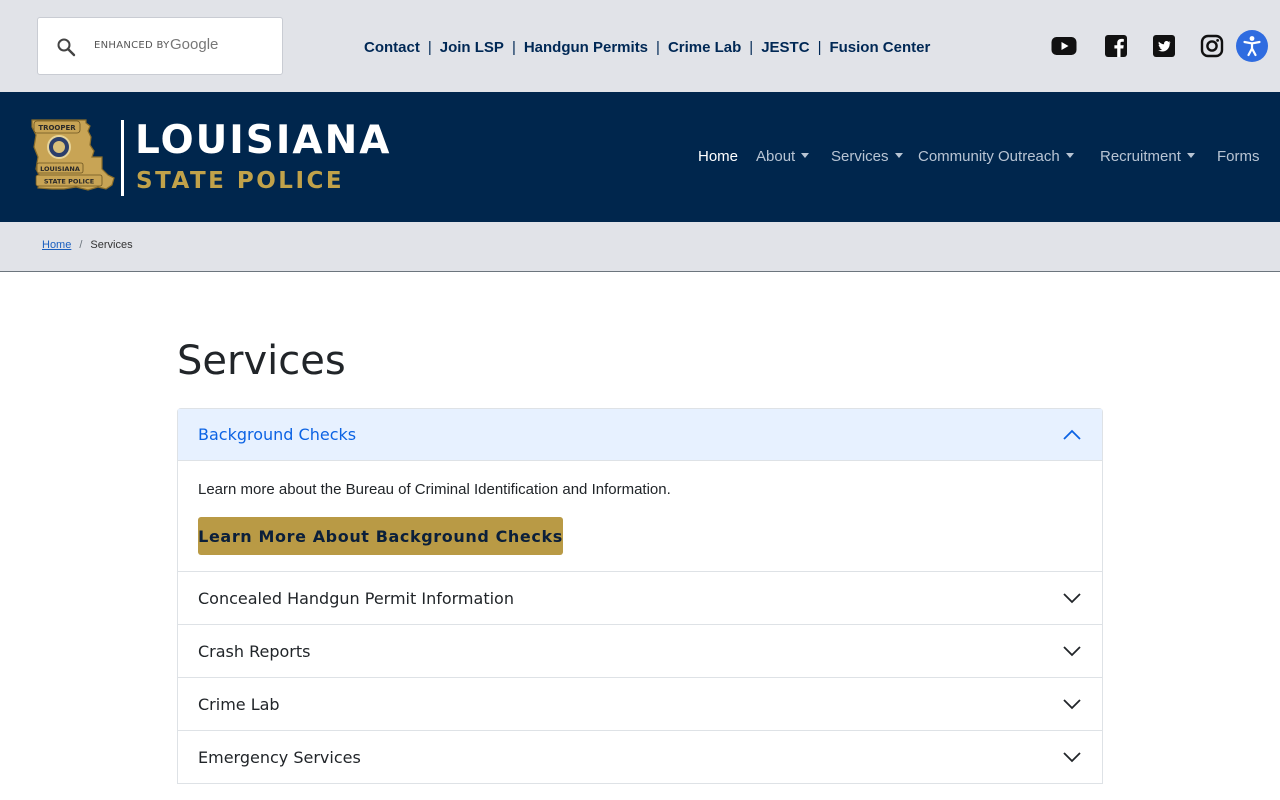 Image resolution: width=1280 pixels, height=800 pixels. What do you see at coordinates (1140, 156) in the screenshot?
I see `nav-recruitment-label: Recruitment` at bounding box center [1140, 156].